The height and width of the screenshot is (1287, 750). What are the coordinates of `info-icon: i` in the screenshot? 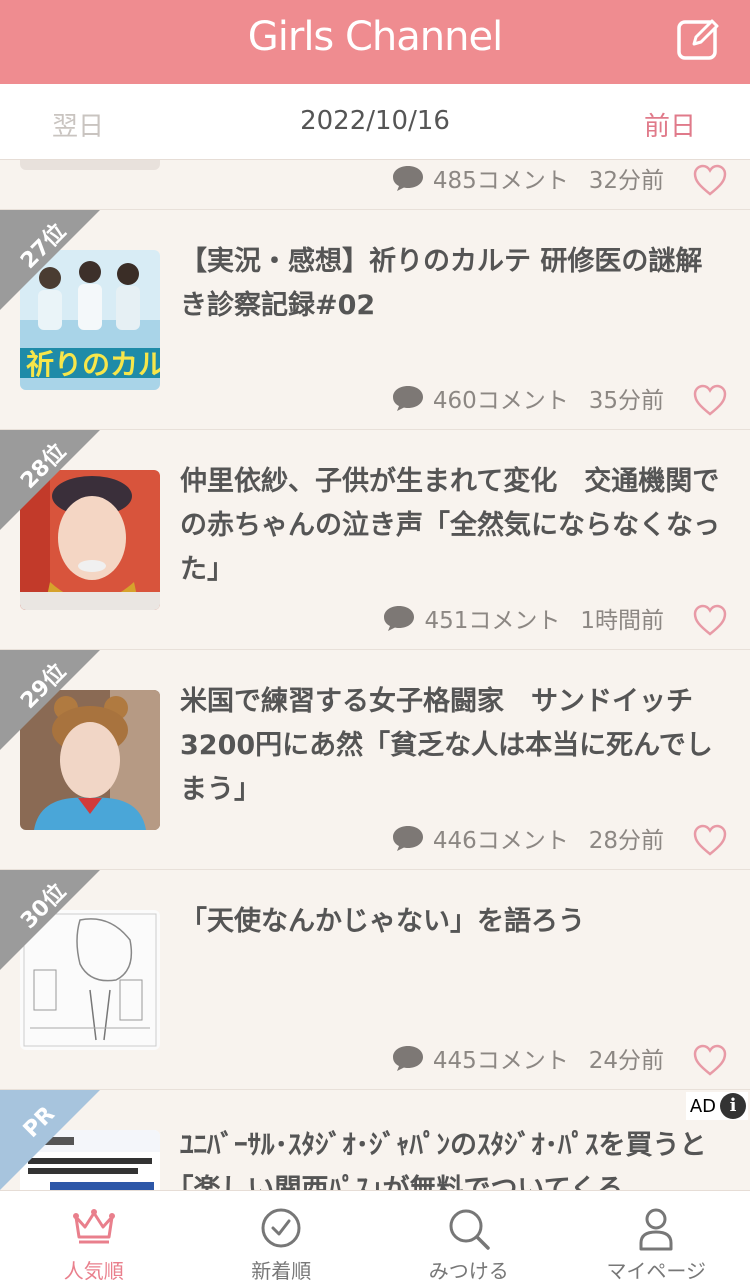 It's located at (733, 1106).